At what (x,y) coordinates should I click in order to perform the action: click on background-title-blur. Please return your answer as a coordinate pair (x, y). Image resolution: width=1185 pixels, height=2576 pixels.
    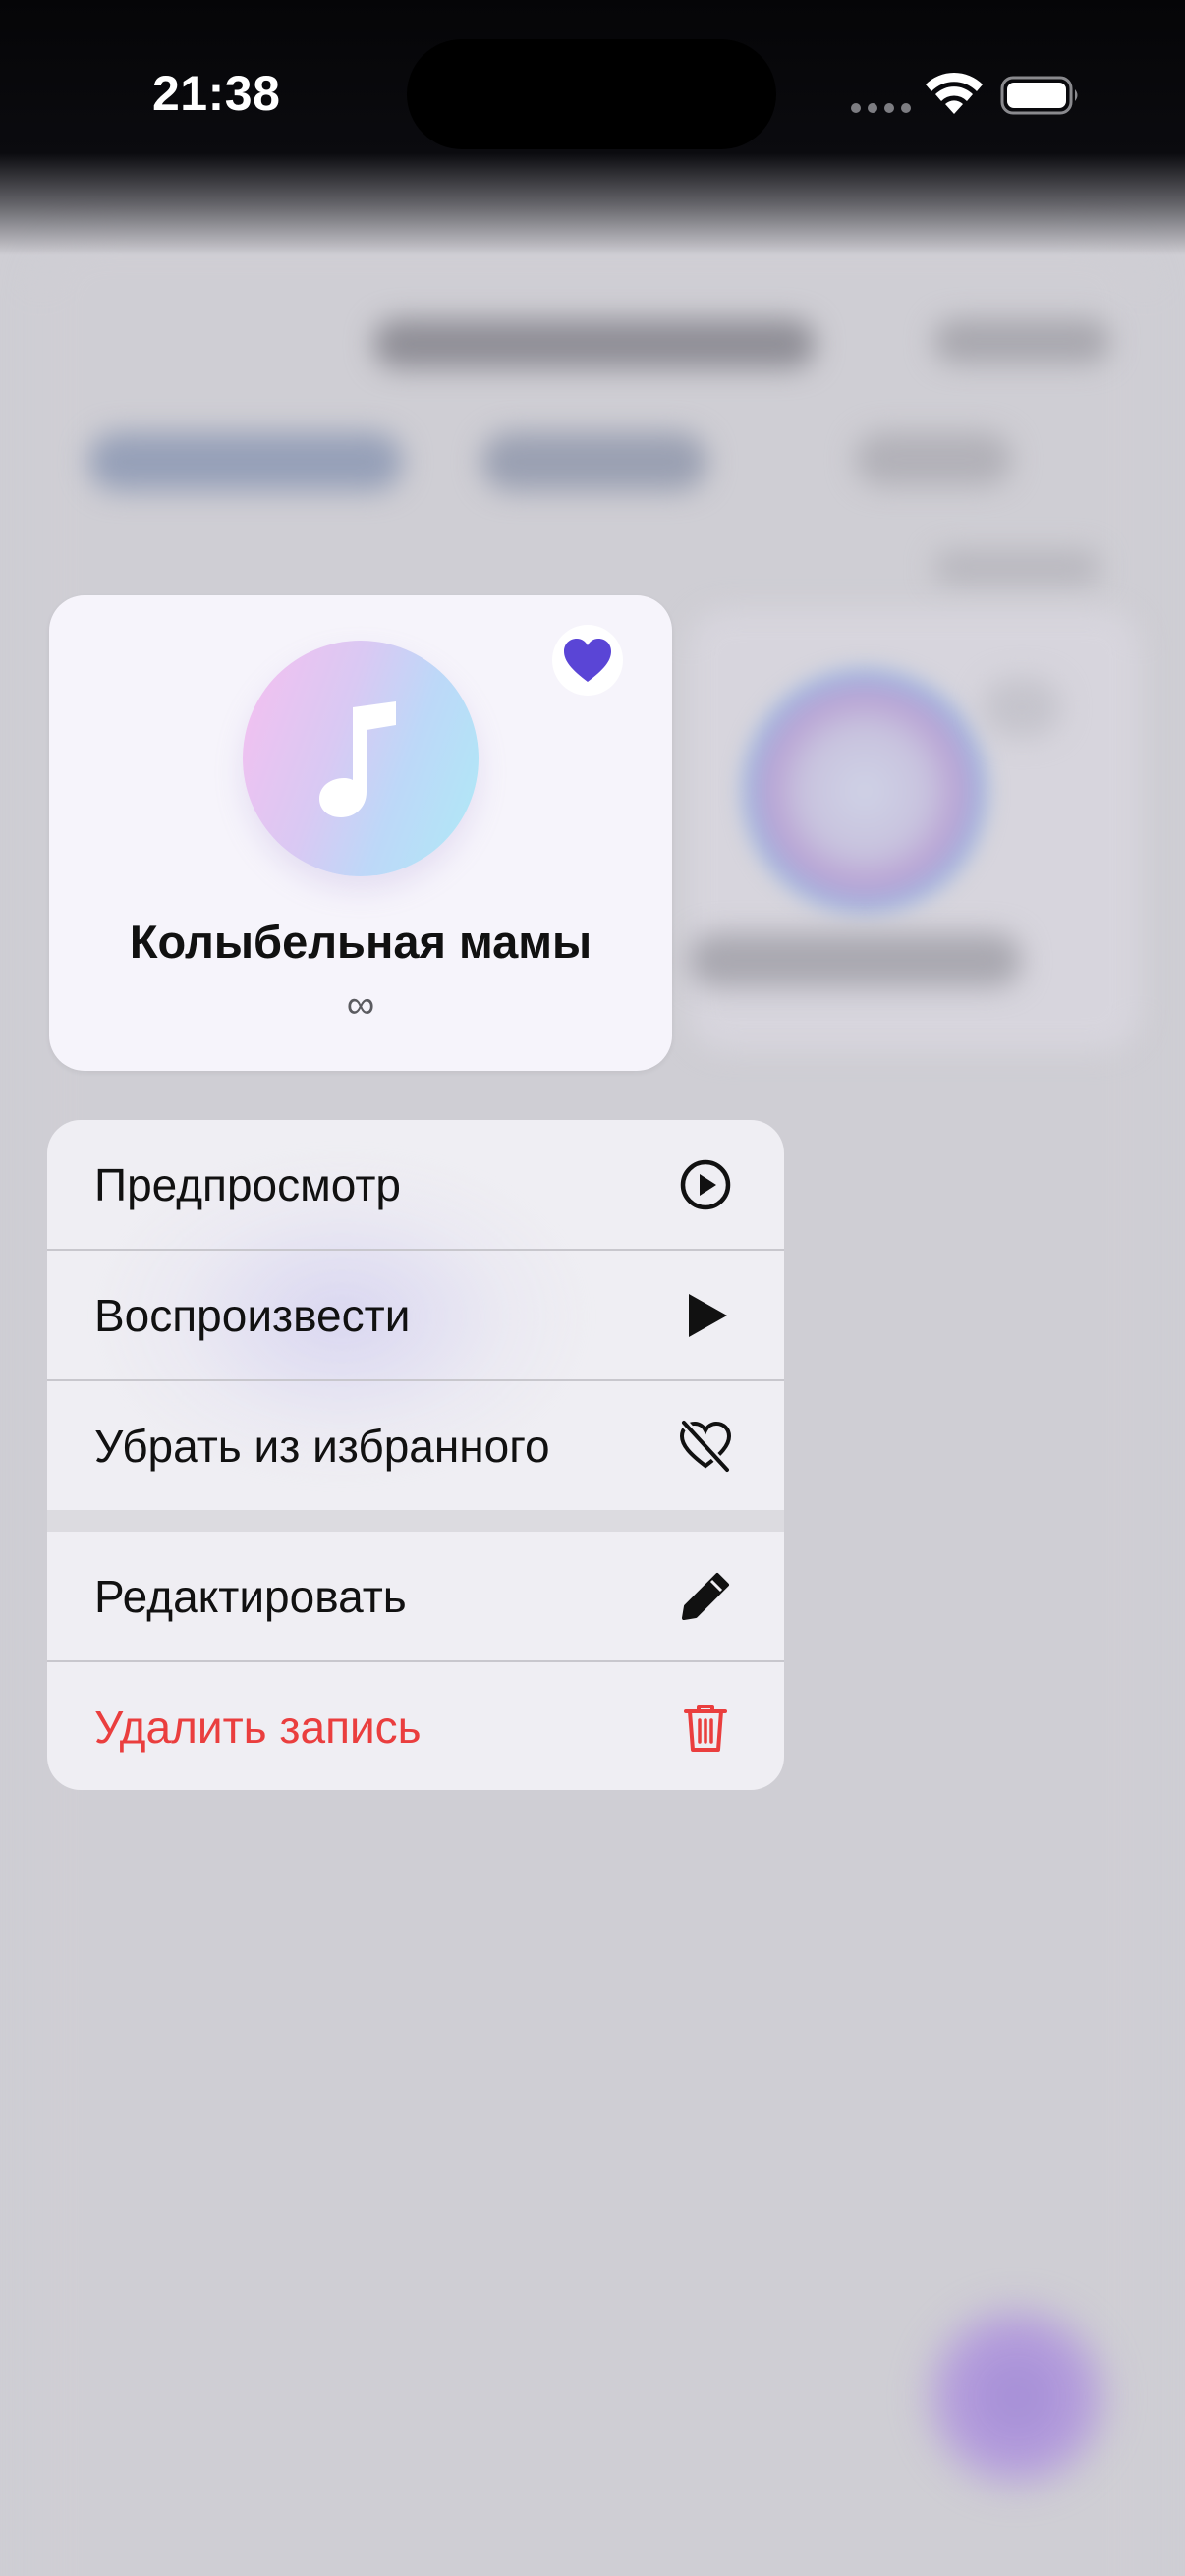
    Looking at the image, I should click on (594, 343).